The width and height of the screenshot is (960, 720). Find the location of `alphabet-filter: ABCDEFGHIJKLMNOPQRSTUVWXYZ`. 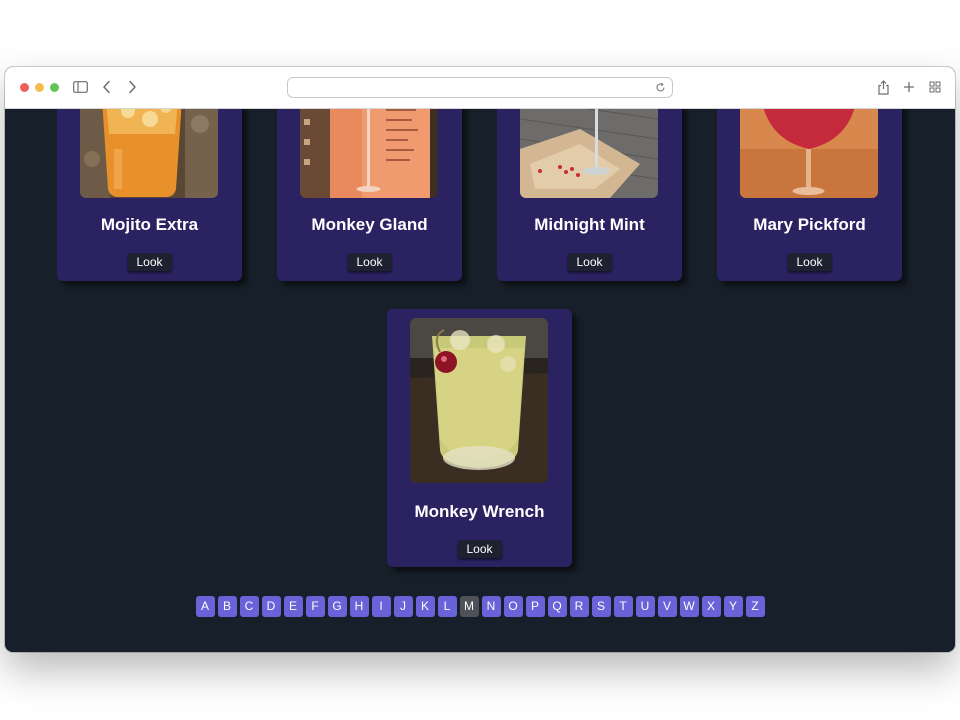

alphabet-filter: ABCDEFGHIJKLMNOPQRSTUVWXYZ is located at coordinates (480, 606).